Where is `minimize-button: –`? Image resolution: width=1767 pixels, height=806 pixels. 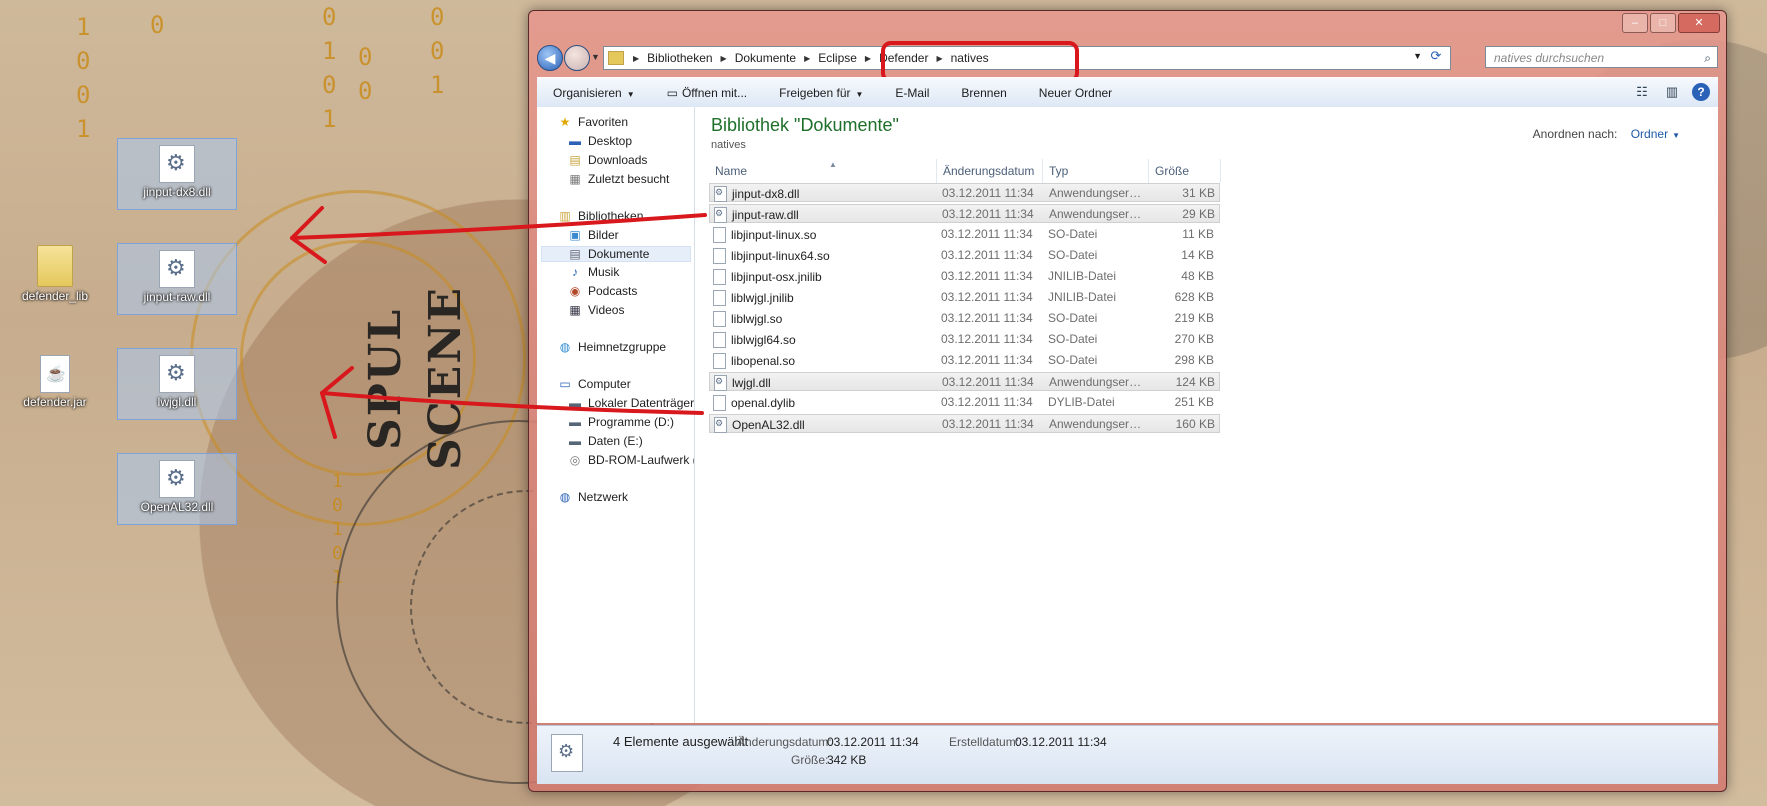 minimize-button: – is located at coordinates (1635, 23).